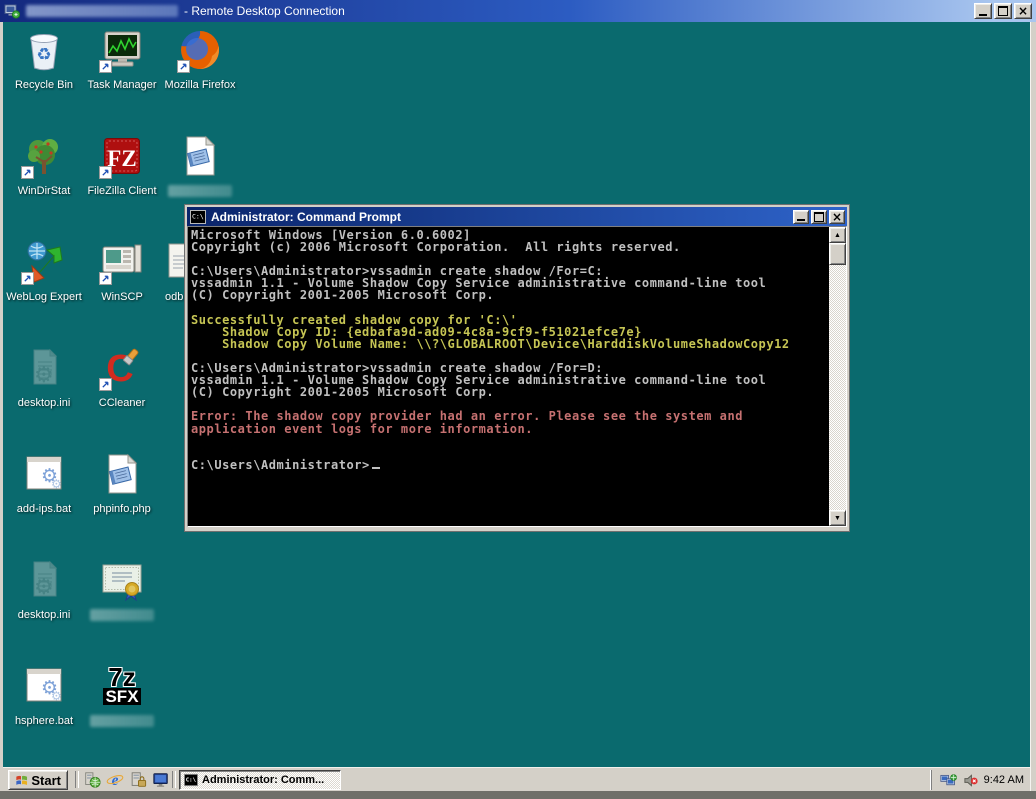 The height and width of the screenshot is (799, 1036). I want to click on desktop-icon-recycle-bin: ♻ Recycle Bin, so click(44, 76).